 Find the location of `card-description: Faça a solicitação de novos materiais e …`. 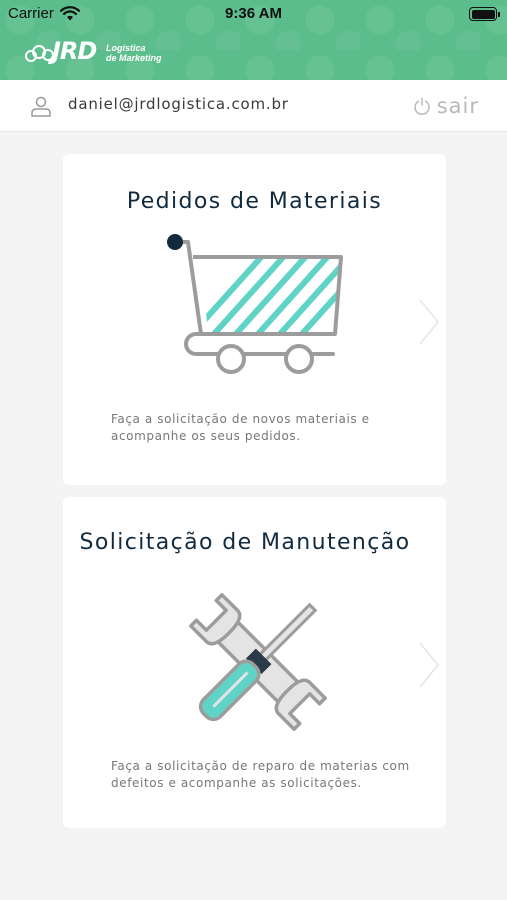

card-description: Faça a solicitação de novos materiais e … is located at coordinates (240, 427).